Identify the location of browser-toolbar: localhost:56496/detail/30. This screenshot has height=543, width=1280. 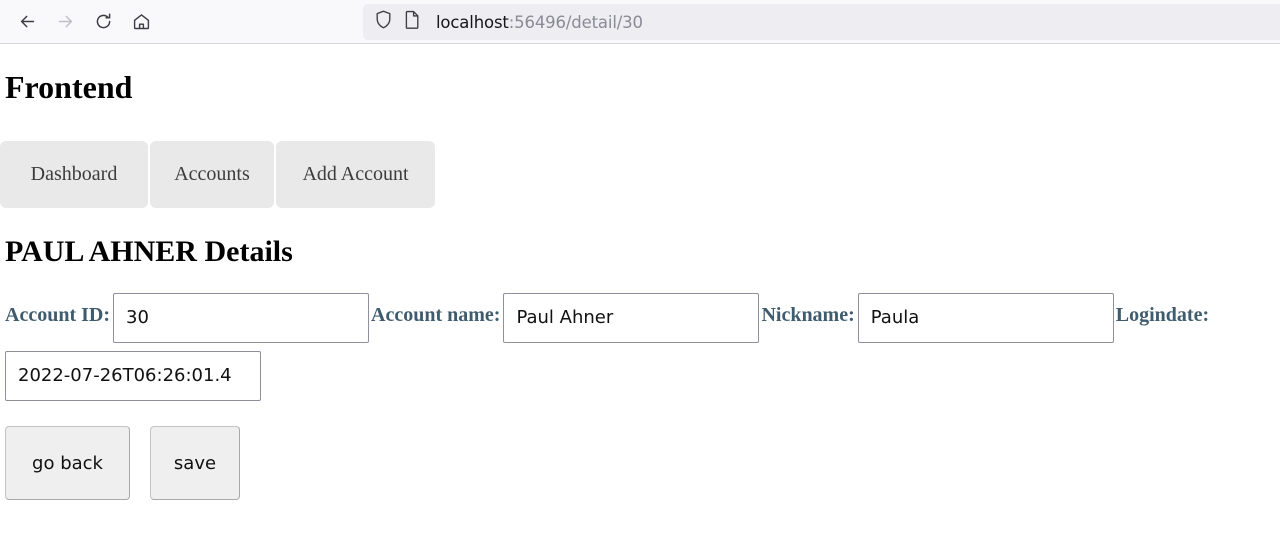
(640, 22).